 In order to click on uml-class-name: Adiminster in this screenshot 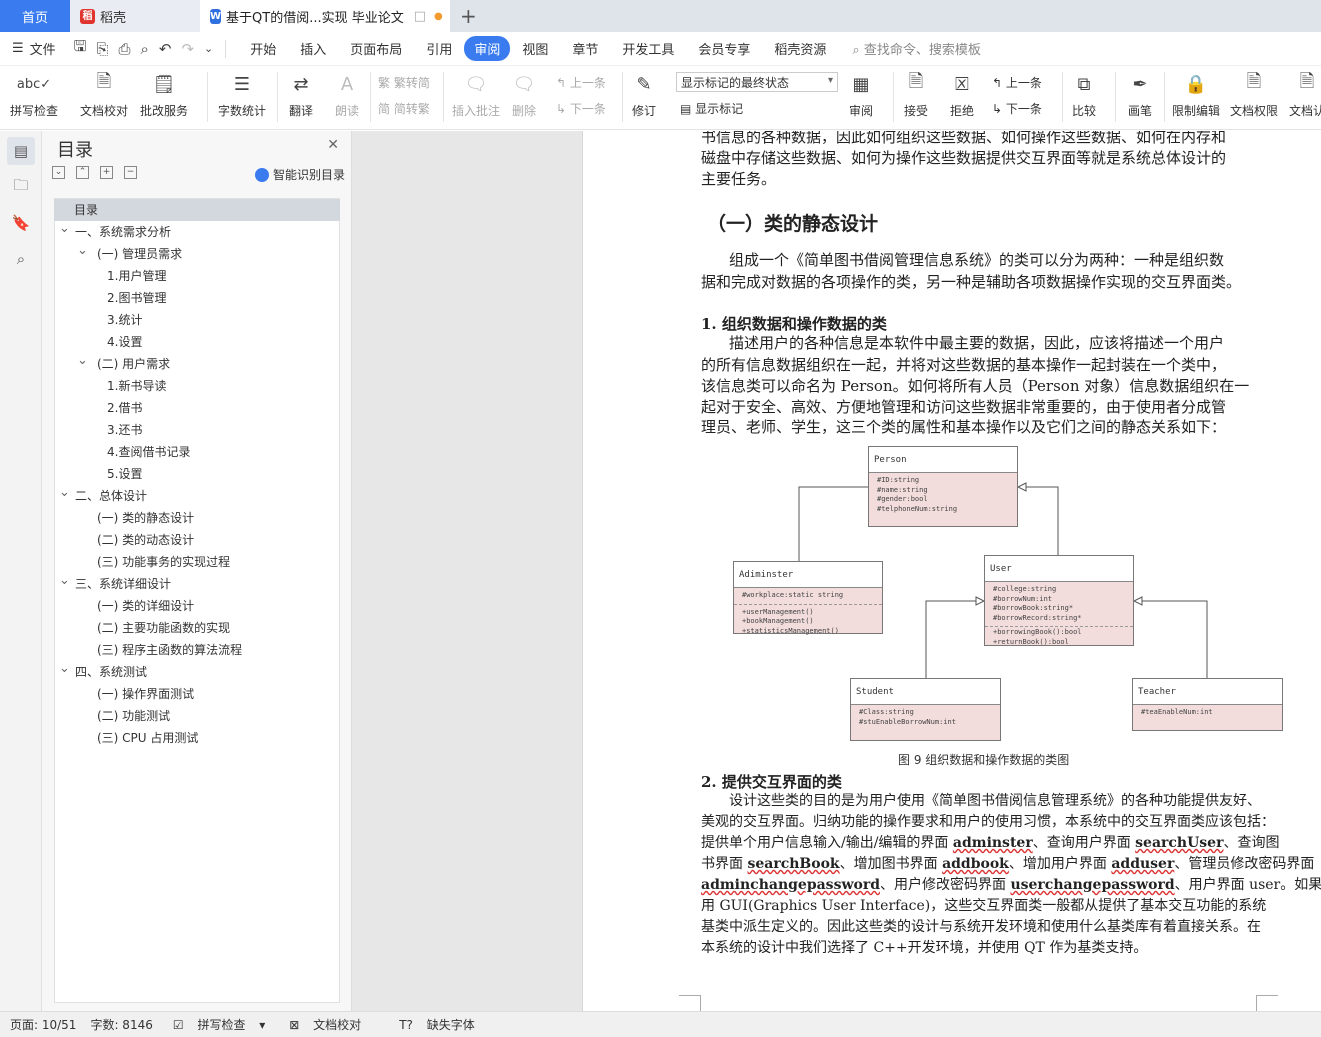, I will do `click(808, 575)`.